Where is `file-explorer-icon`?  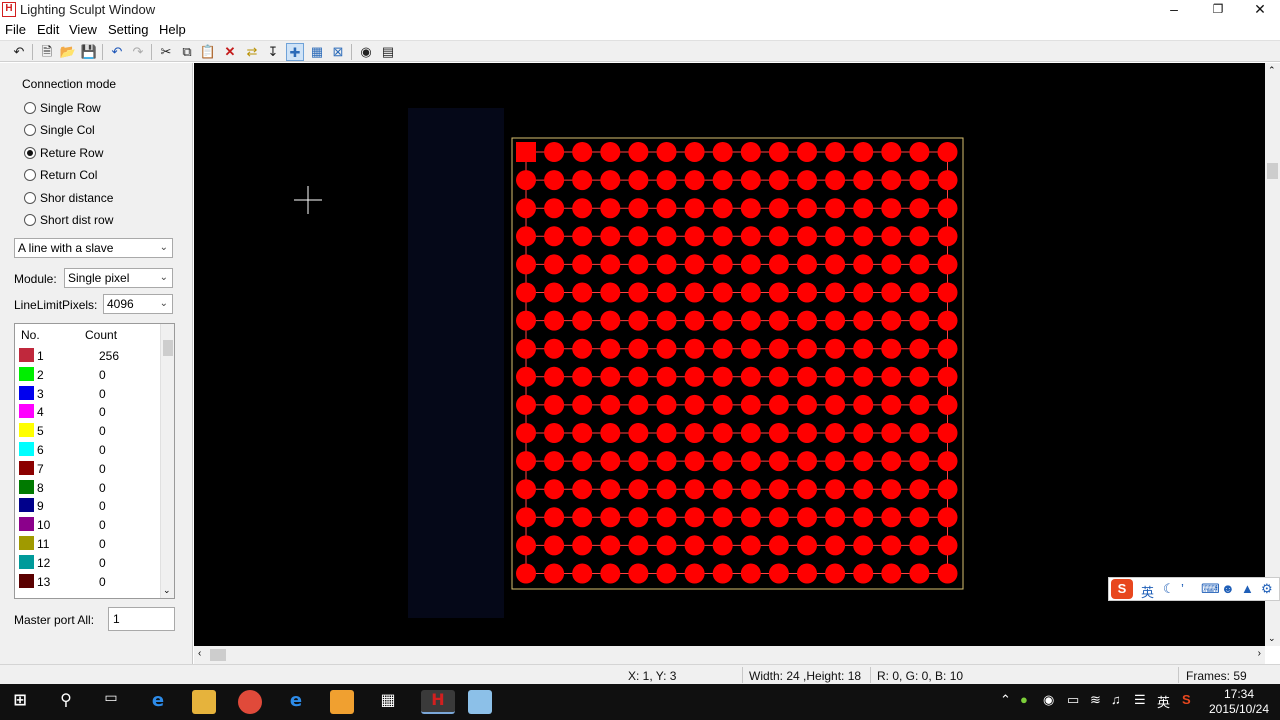 file-explorer-icon is located at coordinates (204, 702).